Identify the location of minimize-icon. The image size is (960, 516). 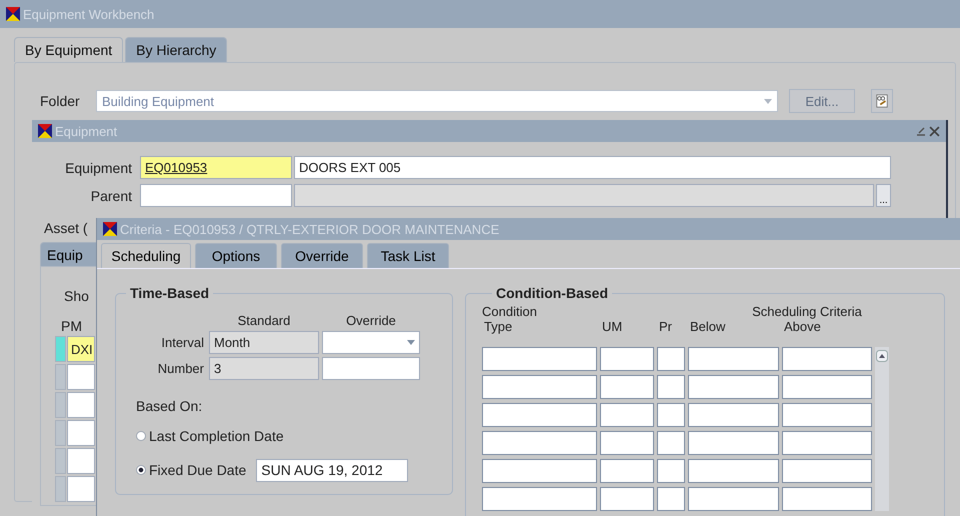
(921, 131).